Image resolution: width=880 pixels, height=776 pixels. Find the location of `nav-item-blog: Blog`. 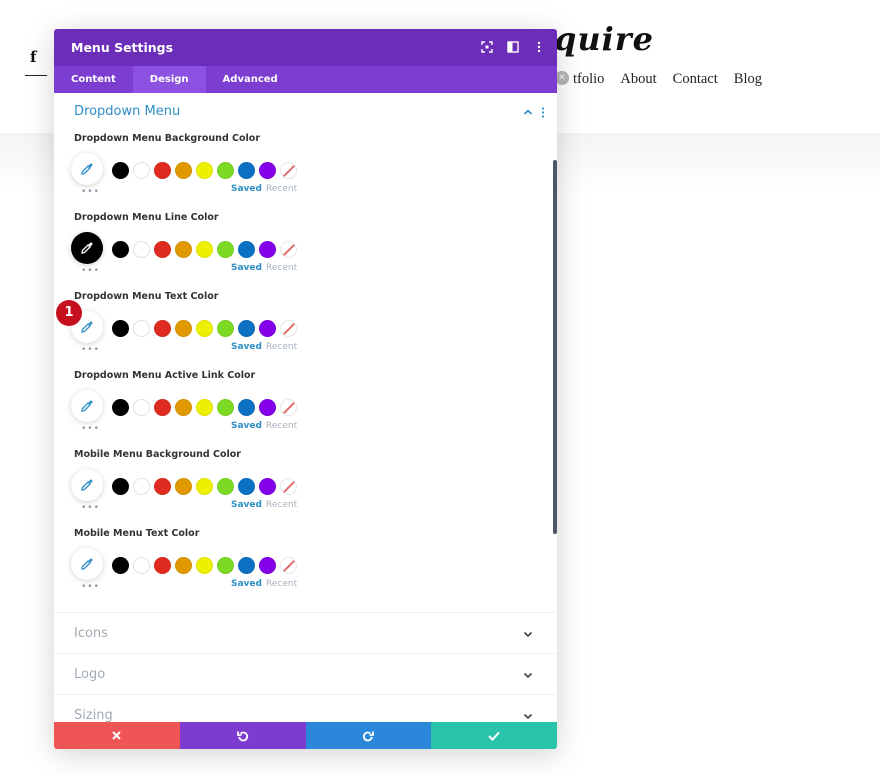

nav-item-blog: Blog is located at coordinates (748, 79).